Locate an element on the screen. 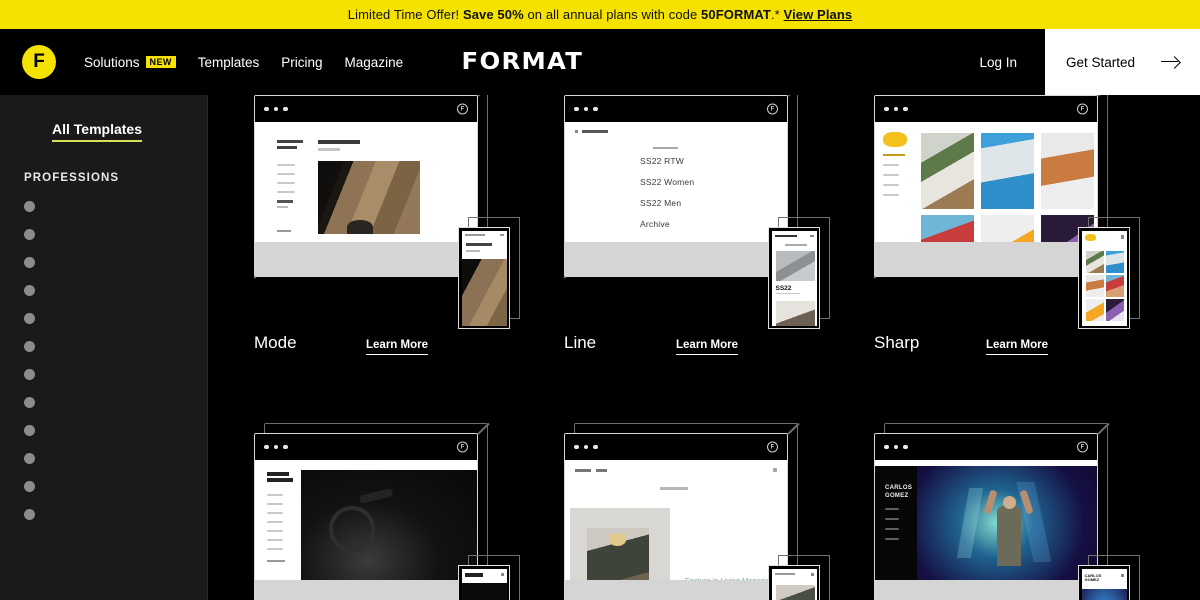  log-in-button: Log In is located at coordinates (1012, 62).